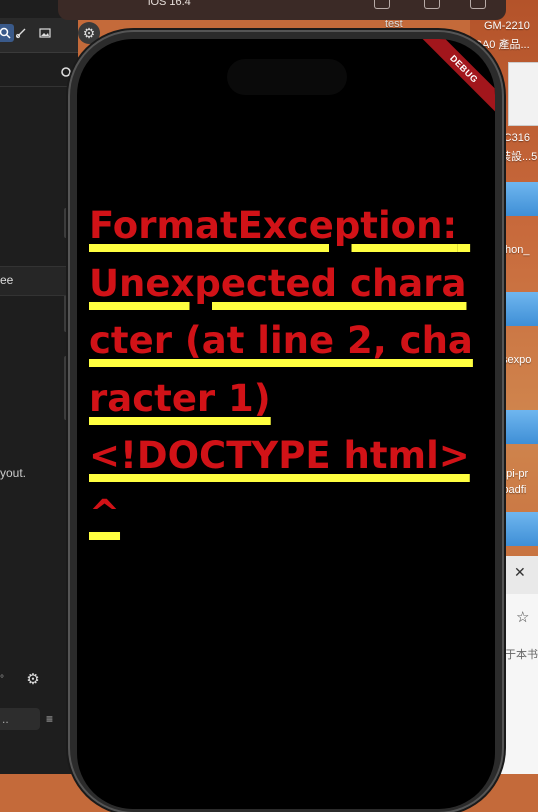 The height and width of the screenshot is (812, 538). I want to click on desktop-item-label: loadfi, so click(513, 490).